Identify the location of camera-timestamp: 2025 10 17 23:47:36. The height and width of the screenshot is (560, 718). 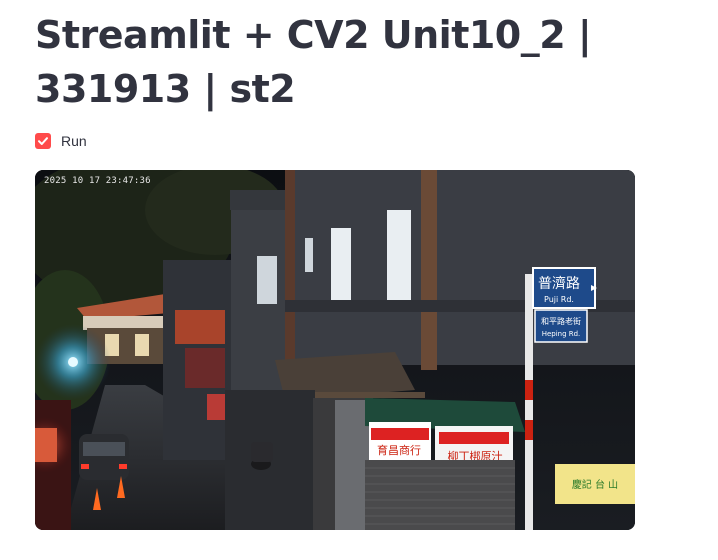
(97, 181).